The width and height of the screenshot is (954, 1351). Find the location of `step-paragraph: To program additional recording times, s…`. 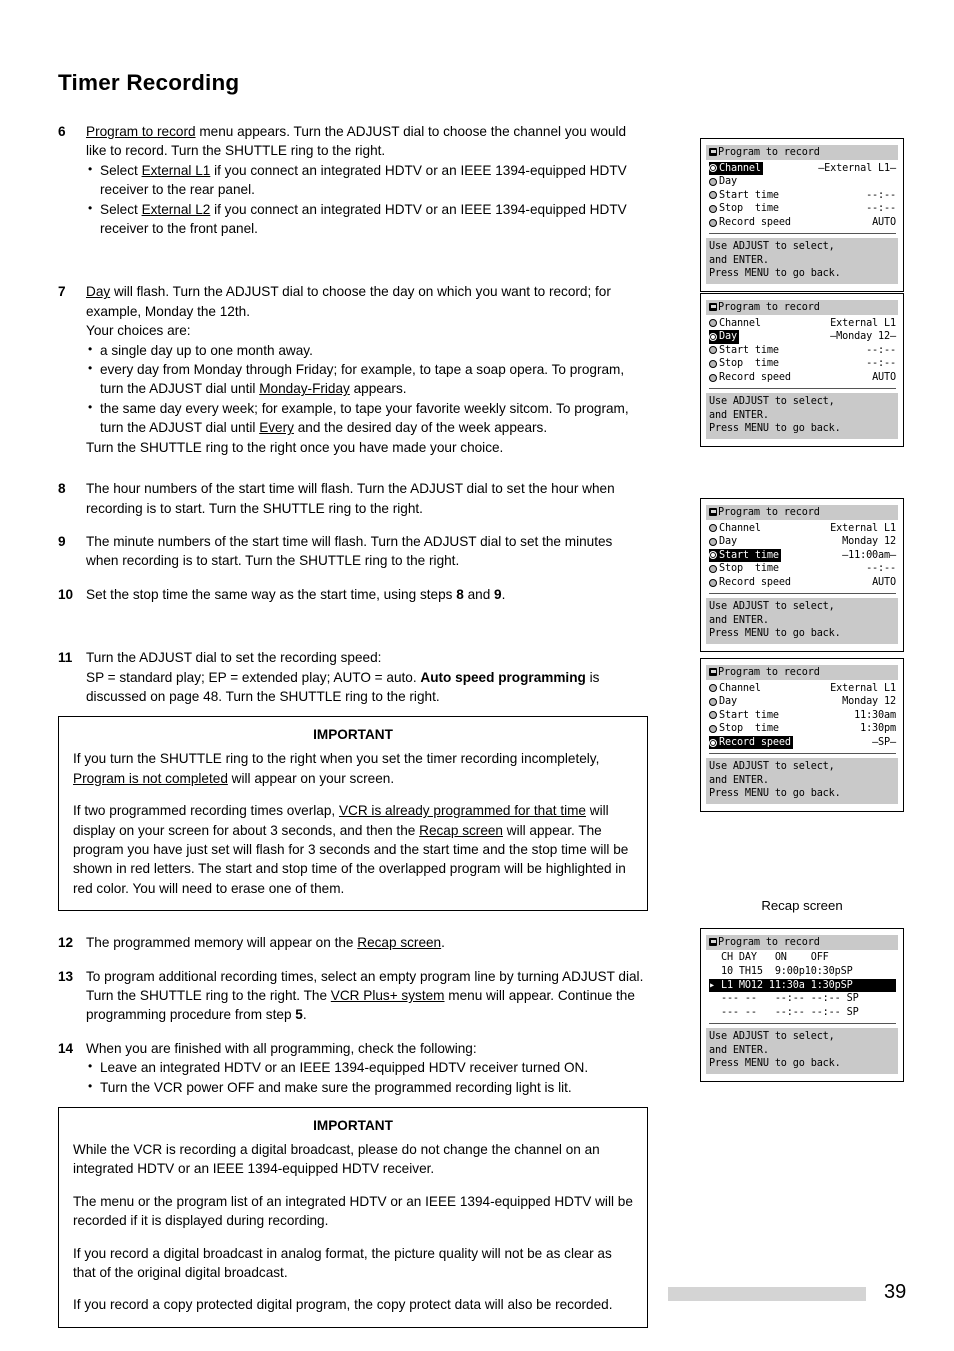

step-paragraph: To program additional recording times, s… is located at coordinates (365, 995).